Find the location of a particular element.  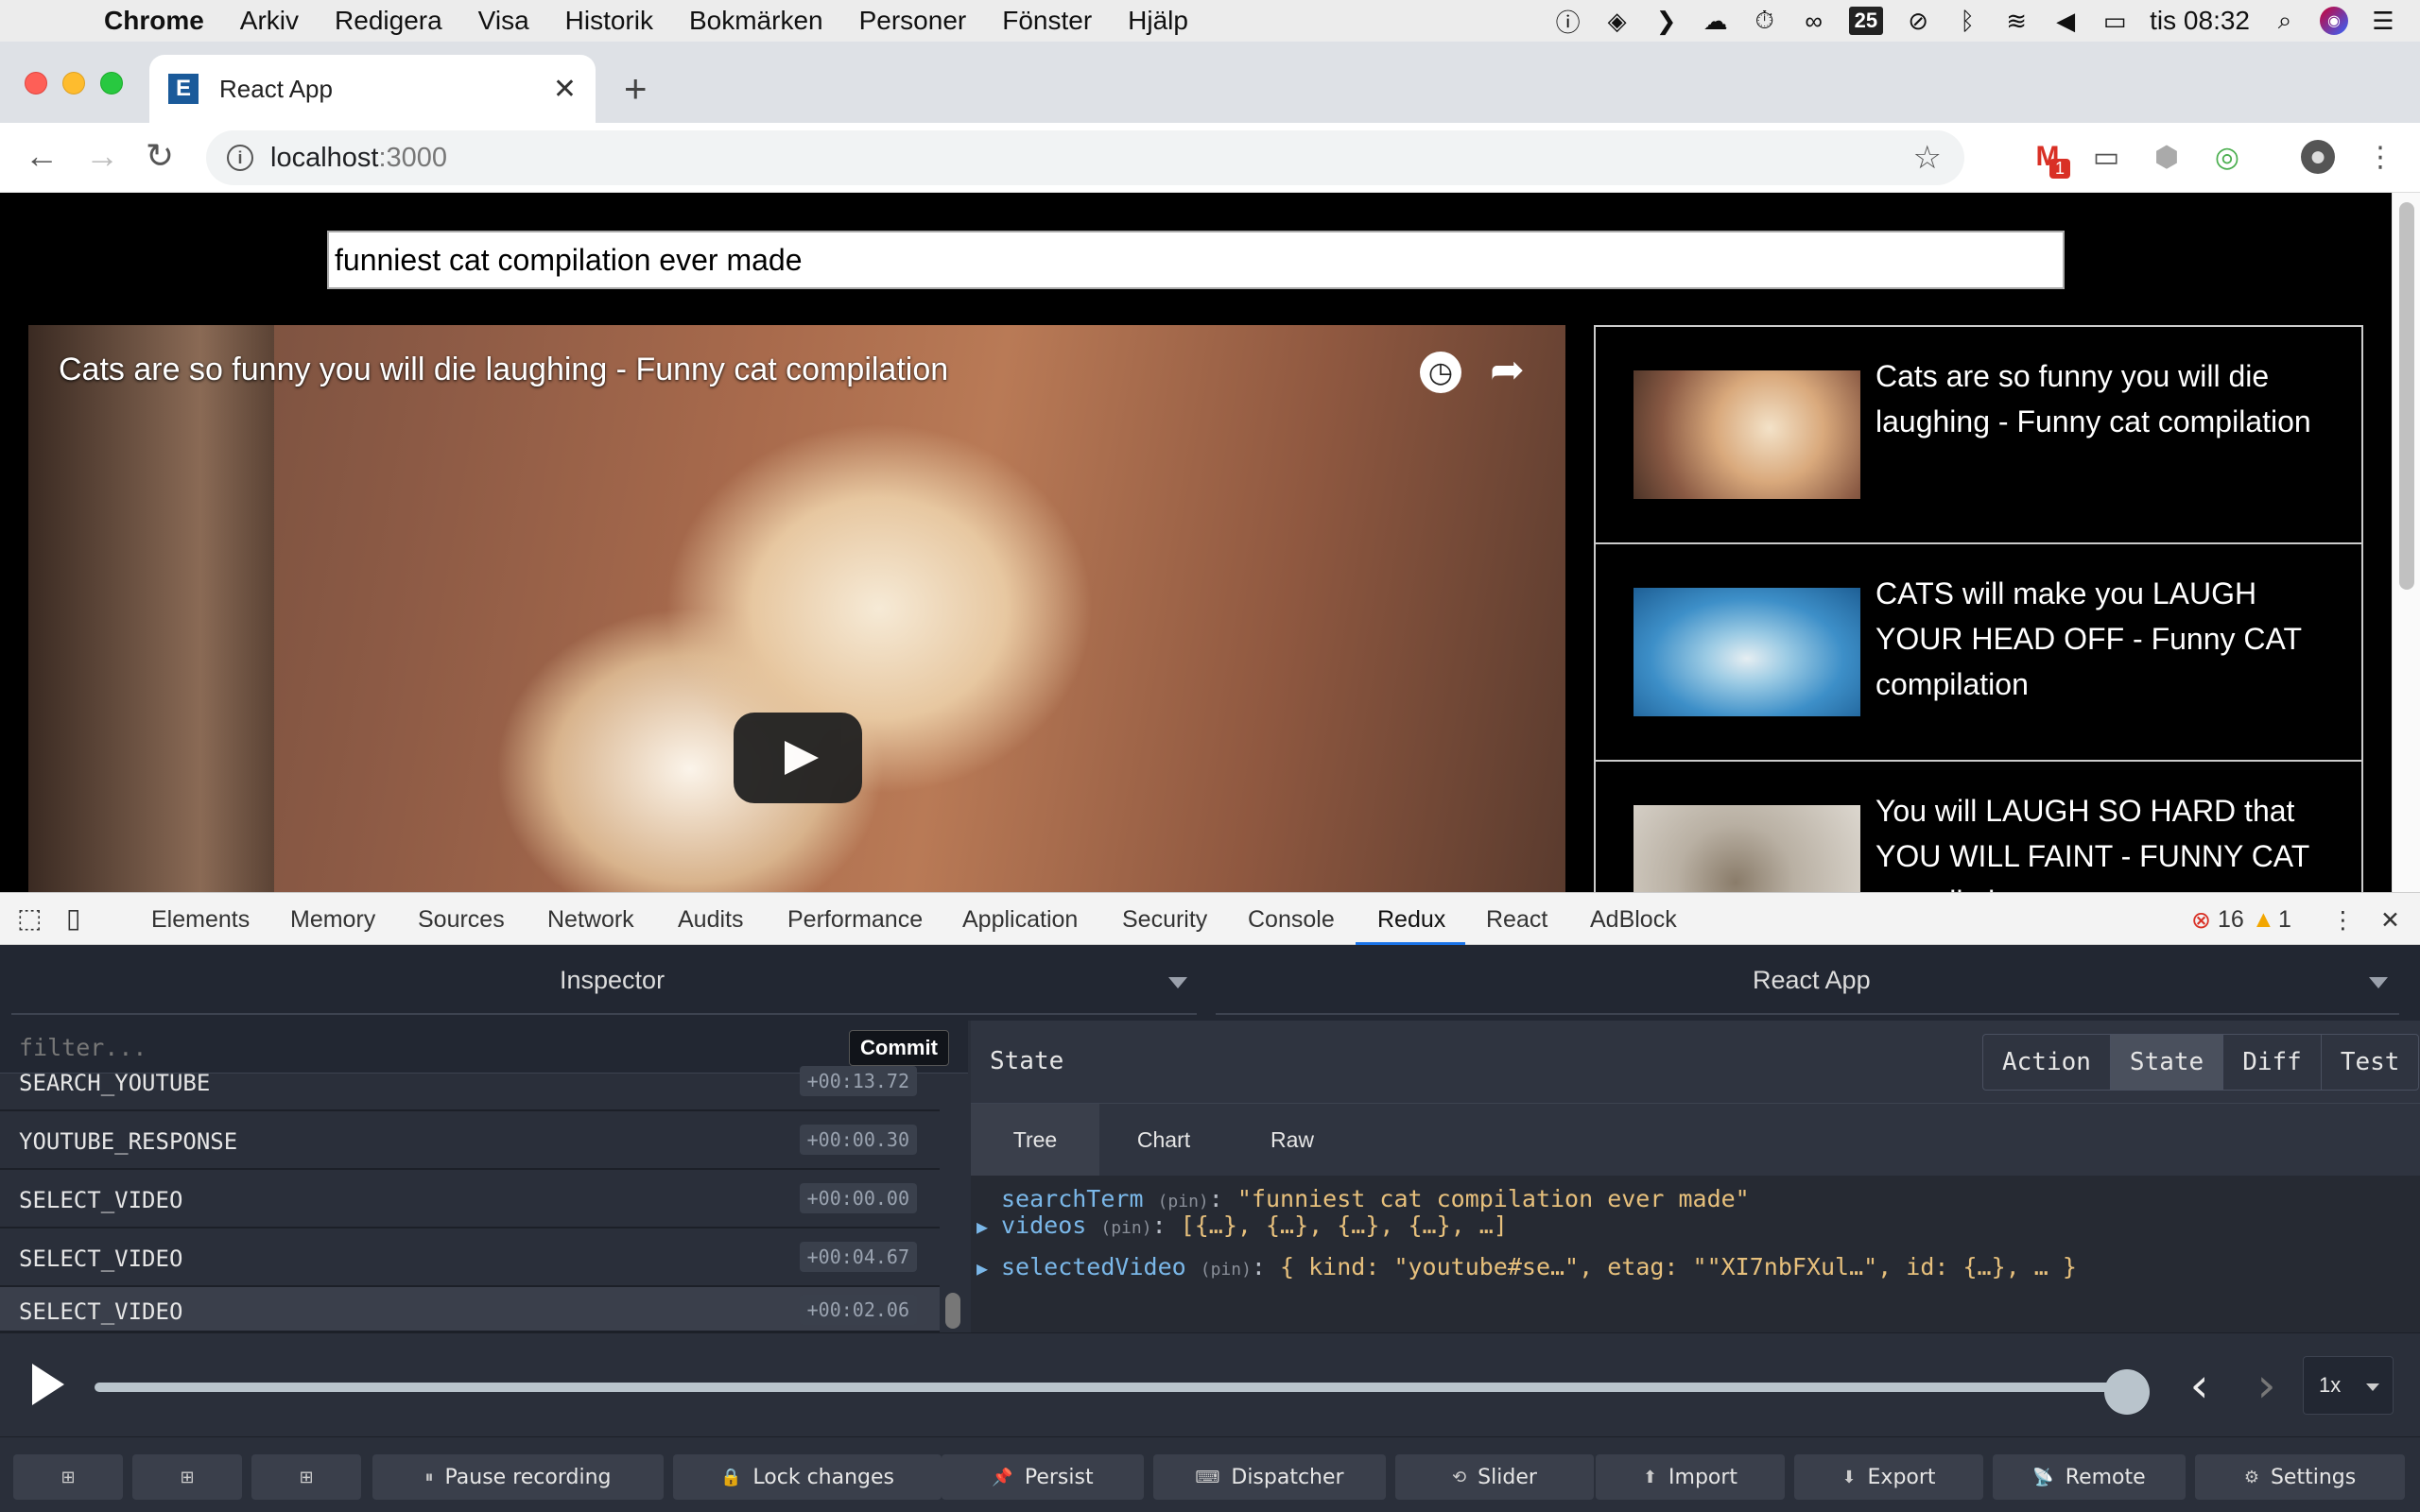

tab-chart: Chart is located at coordinates (1163, 1140).